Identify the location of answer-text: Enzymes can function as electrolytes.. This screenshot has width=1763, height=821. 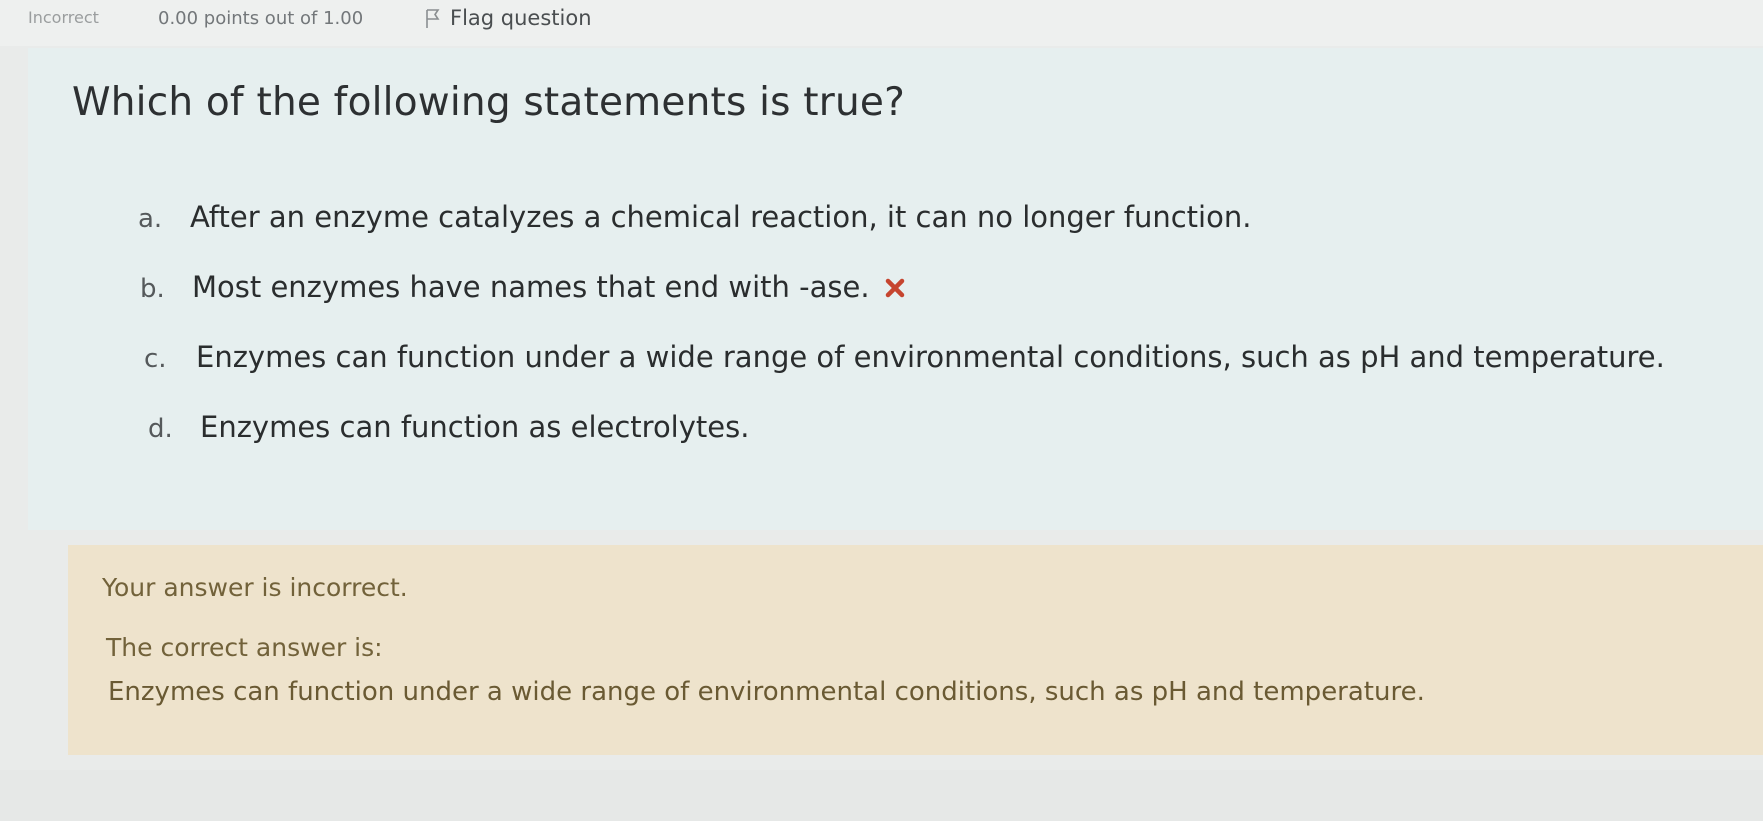
(475, 427).